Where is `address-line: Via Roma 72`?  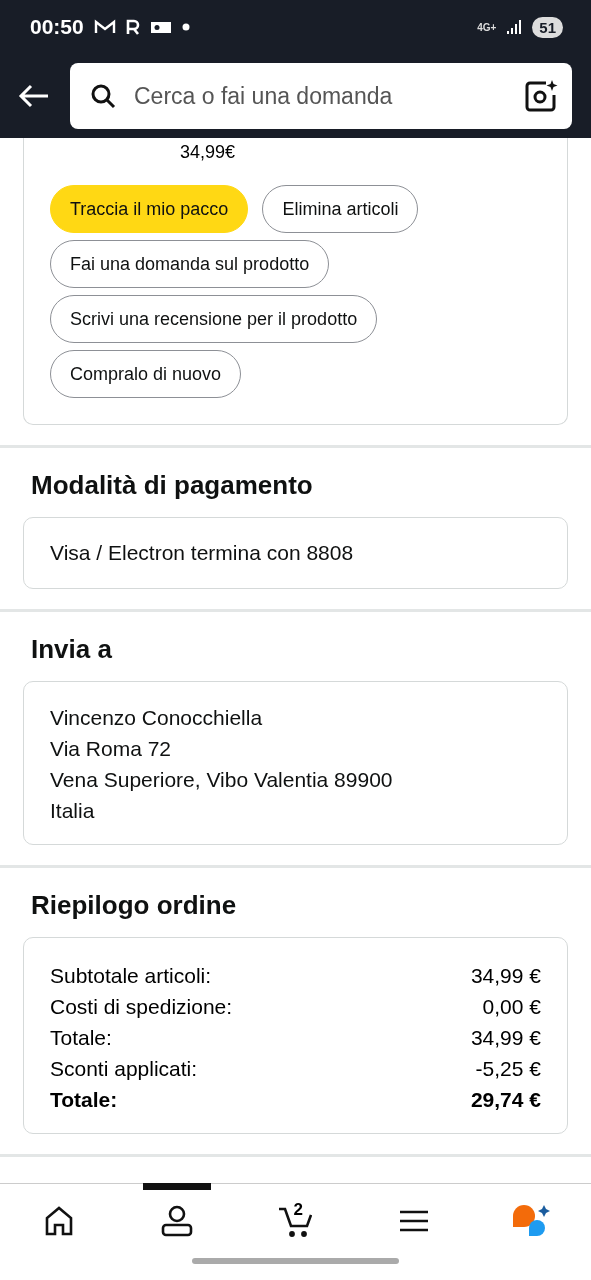 address-line: Via Roma 72 is located at coordinates (111, 749).